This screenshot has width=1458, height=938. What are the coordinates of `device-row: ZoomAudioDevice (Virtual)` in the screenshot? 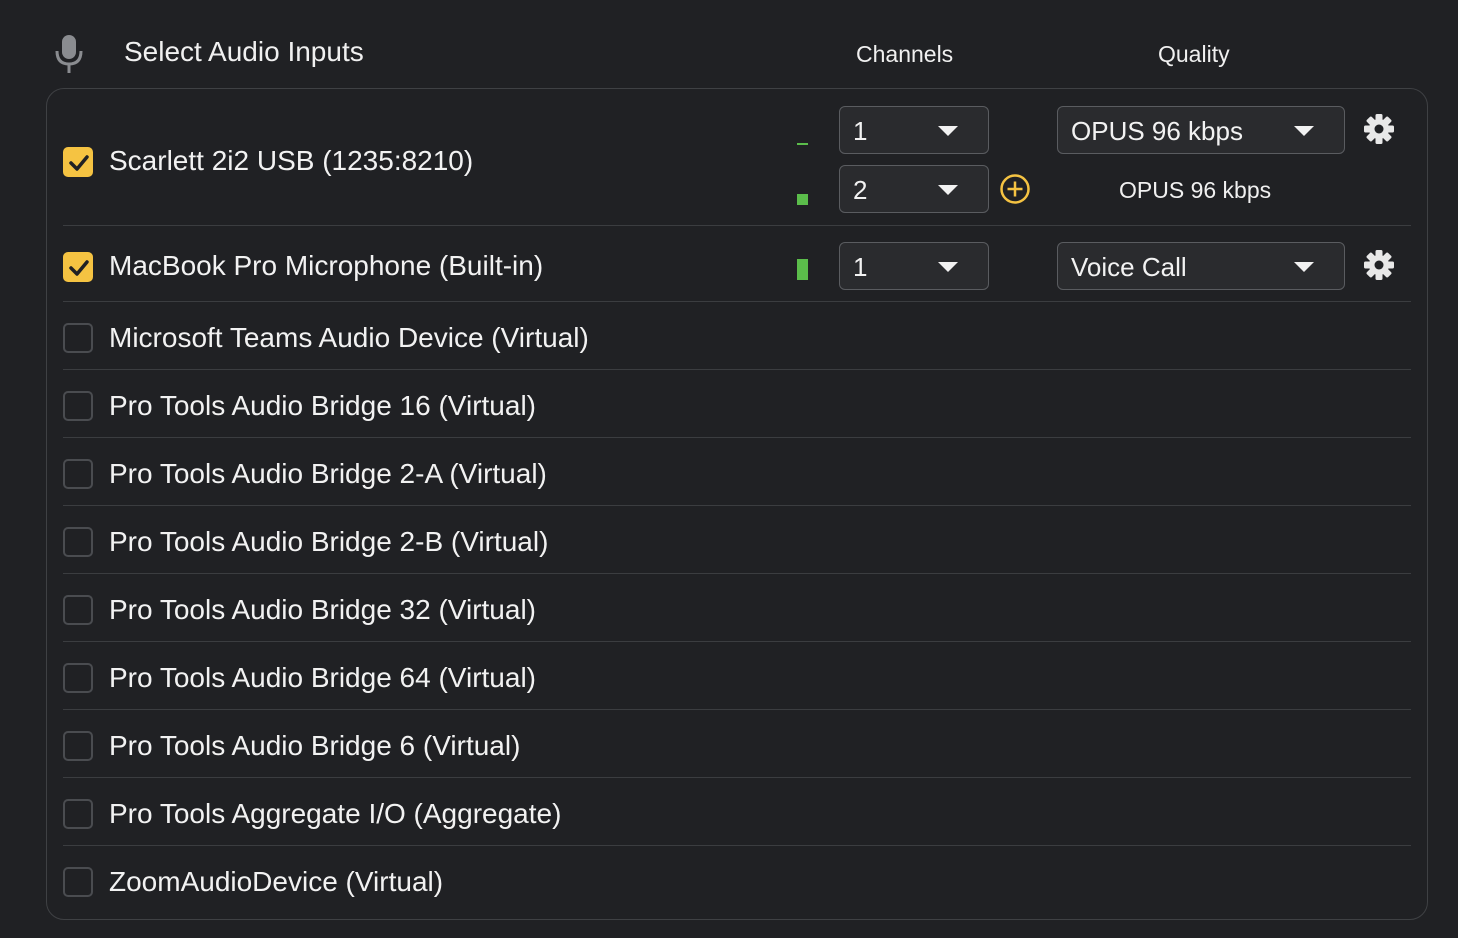 It's located at (737, 879).